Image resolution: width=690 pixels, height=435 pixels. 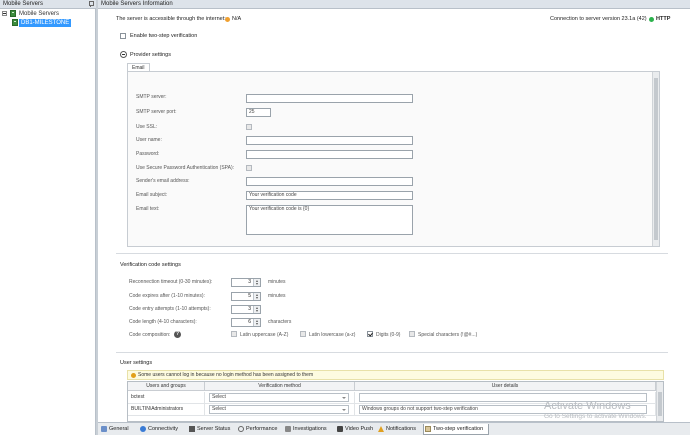 I want to click on column-header-details: User details, so click(x=505, y=386).